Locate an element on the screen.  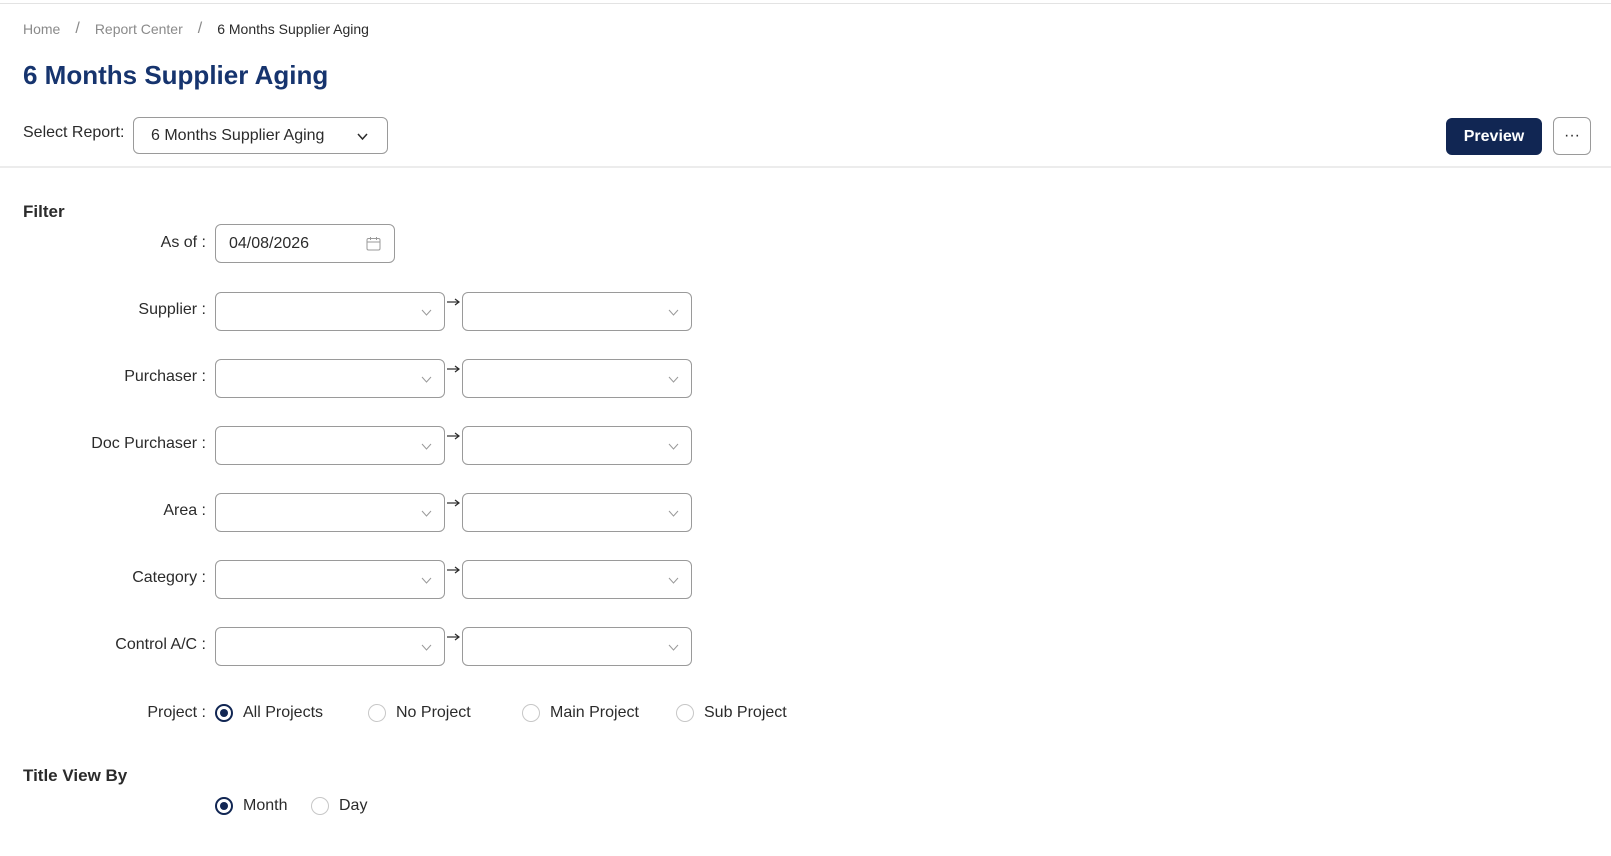
doc-purchaser-from-select is located at coordinates (330, 445).